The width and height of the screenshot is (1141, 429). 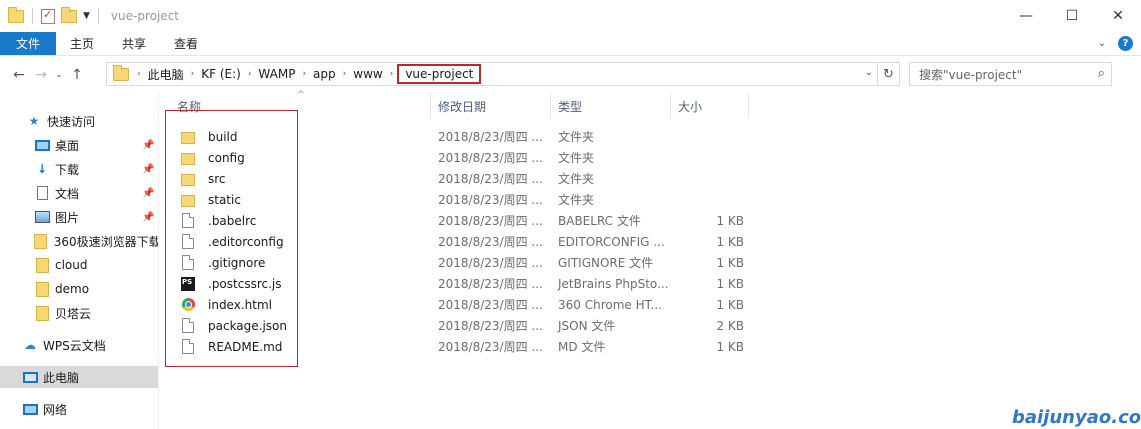 I want to click on star-icon: ★, so click(x=34, y=121).